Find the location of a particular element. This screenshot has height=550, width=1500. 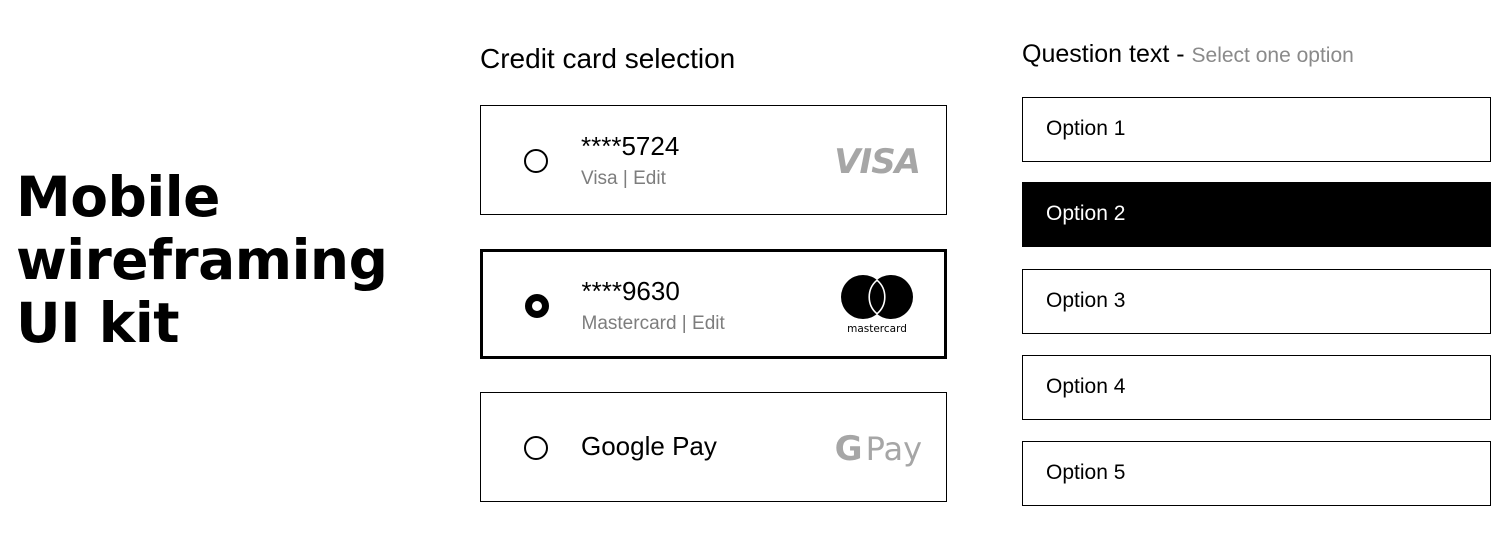

card-number: ****5724 is located at coordinates (630, 146).